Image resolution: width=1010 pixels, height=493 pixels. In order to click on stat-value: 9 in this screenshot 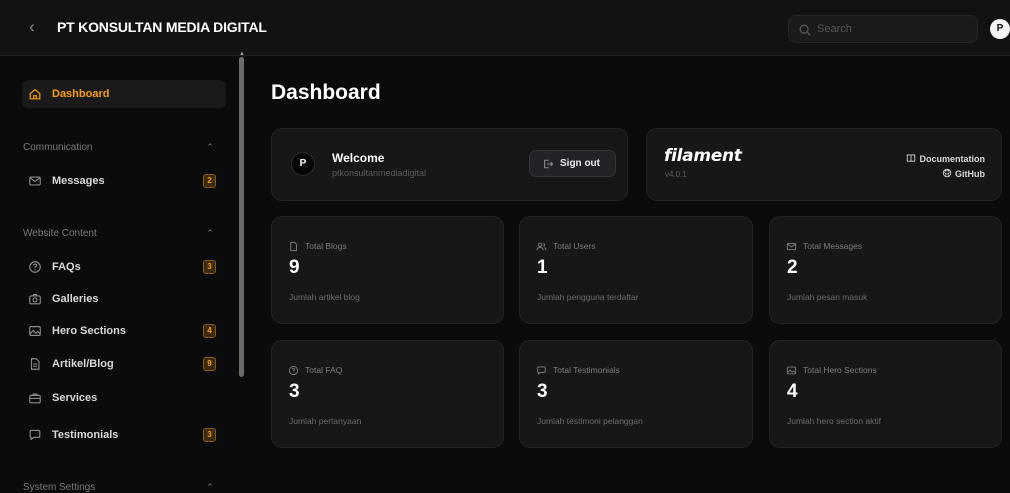, I will do `click(294, 267)`.